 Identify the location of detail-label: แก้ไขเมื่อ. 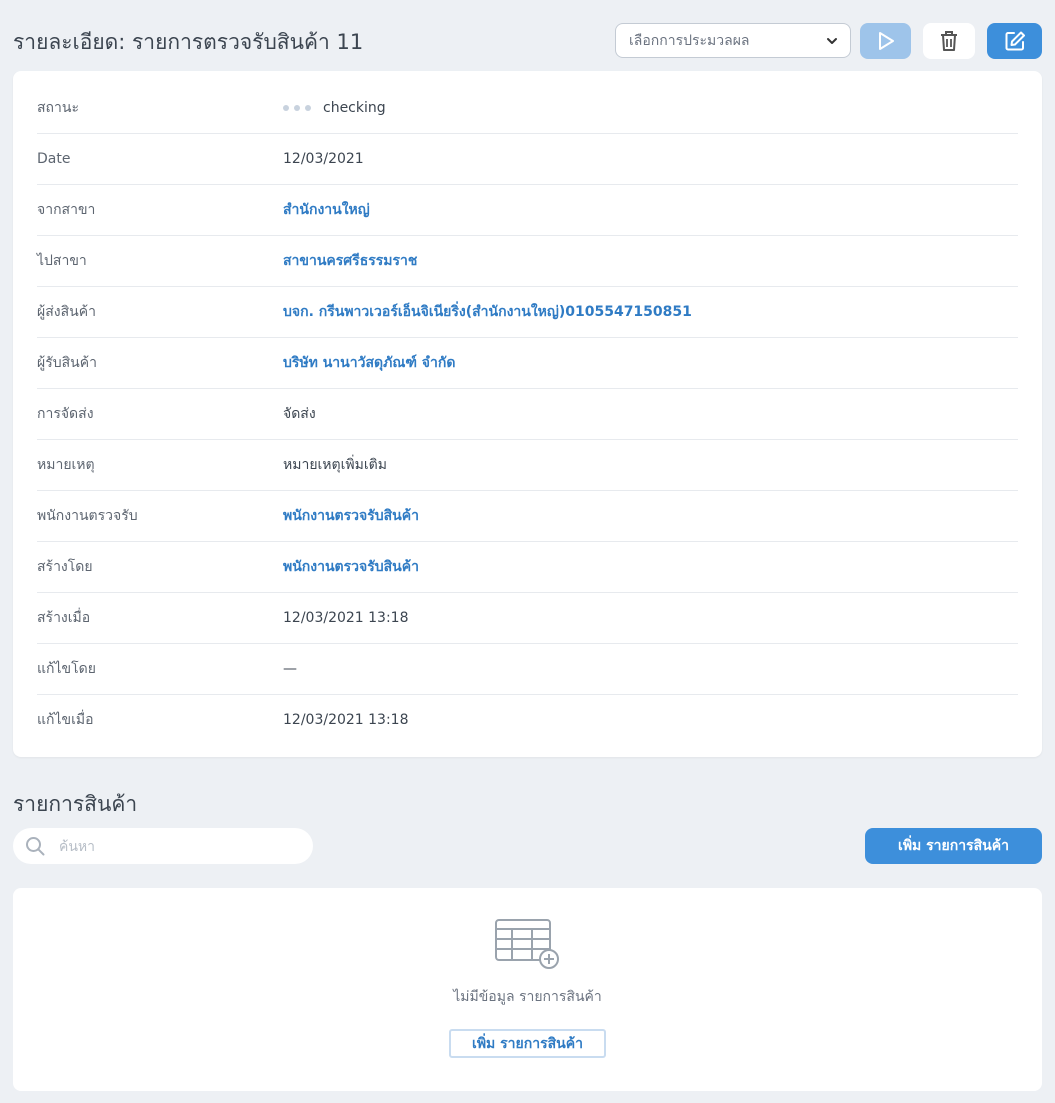
(65, 719).